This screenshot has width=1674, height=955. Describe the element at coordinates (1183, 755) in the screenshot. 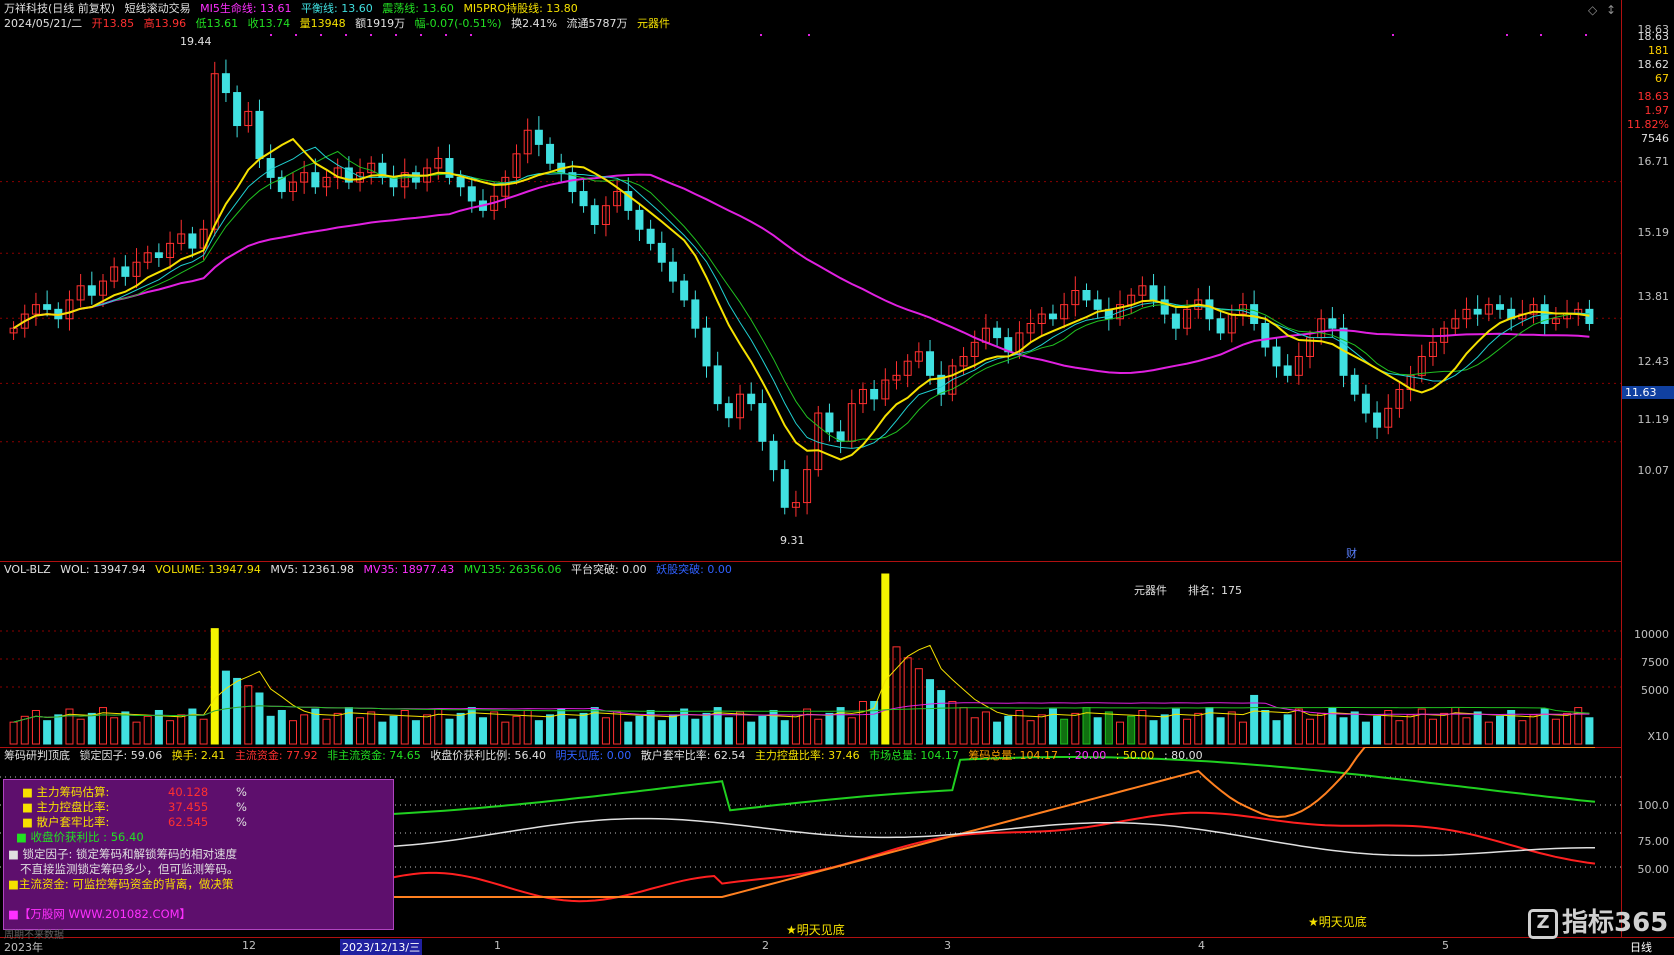

I see `chip-v80: : 80.00` at that location.